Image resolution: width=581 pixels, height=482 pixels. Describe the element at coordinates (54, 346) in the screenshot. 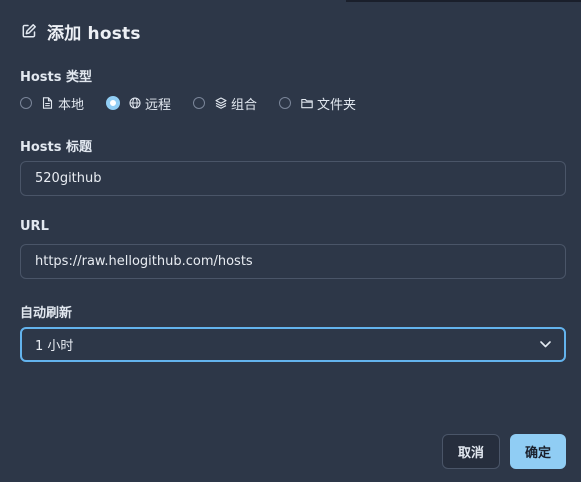

I see `select-value: 1 小时` at that location.